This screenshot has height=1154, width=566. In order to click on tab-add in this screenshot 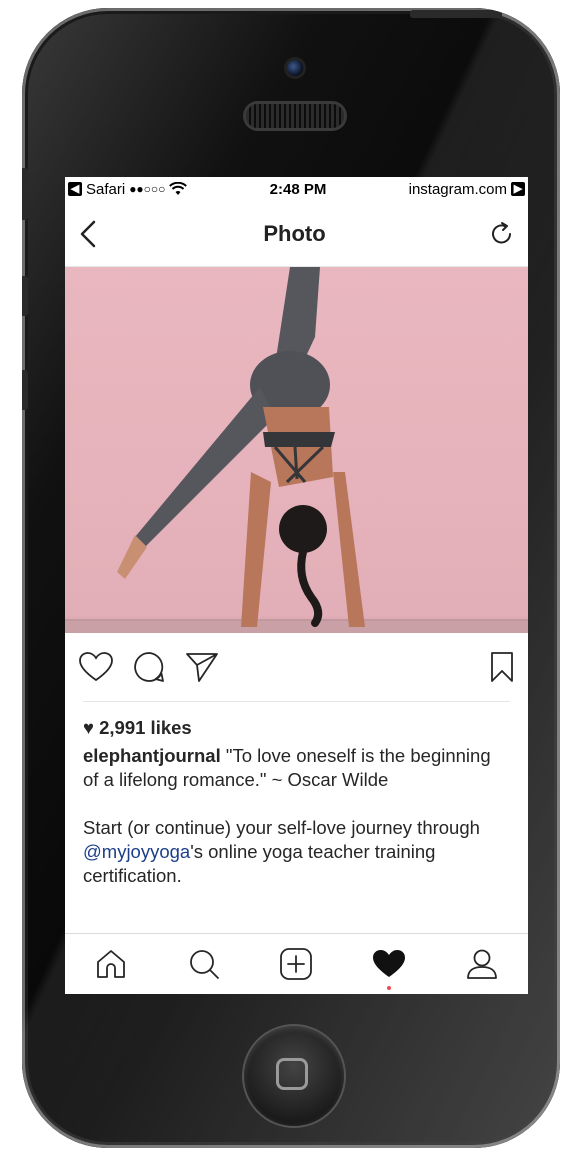, I will do `click(296, 964)`.